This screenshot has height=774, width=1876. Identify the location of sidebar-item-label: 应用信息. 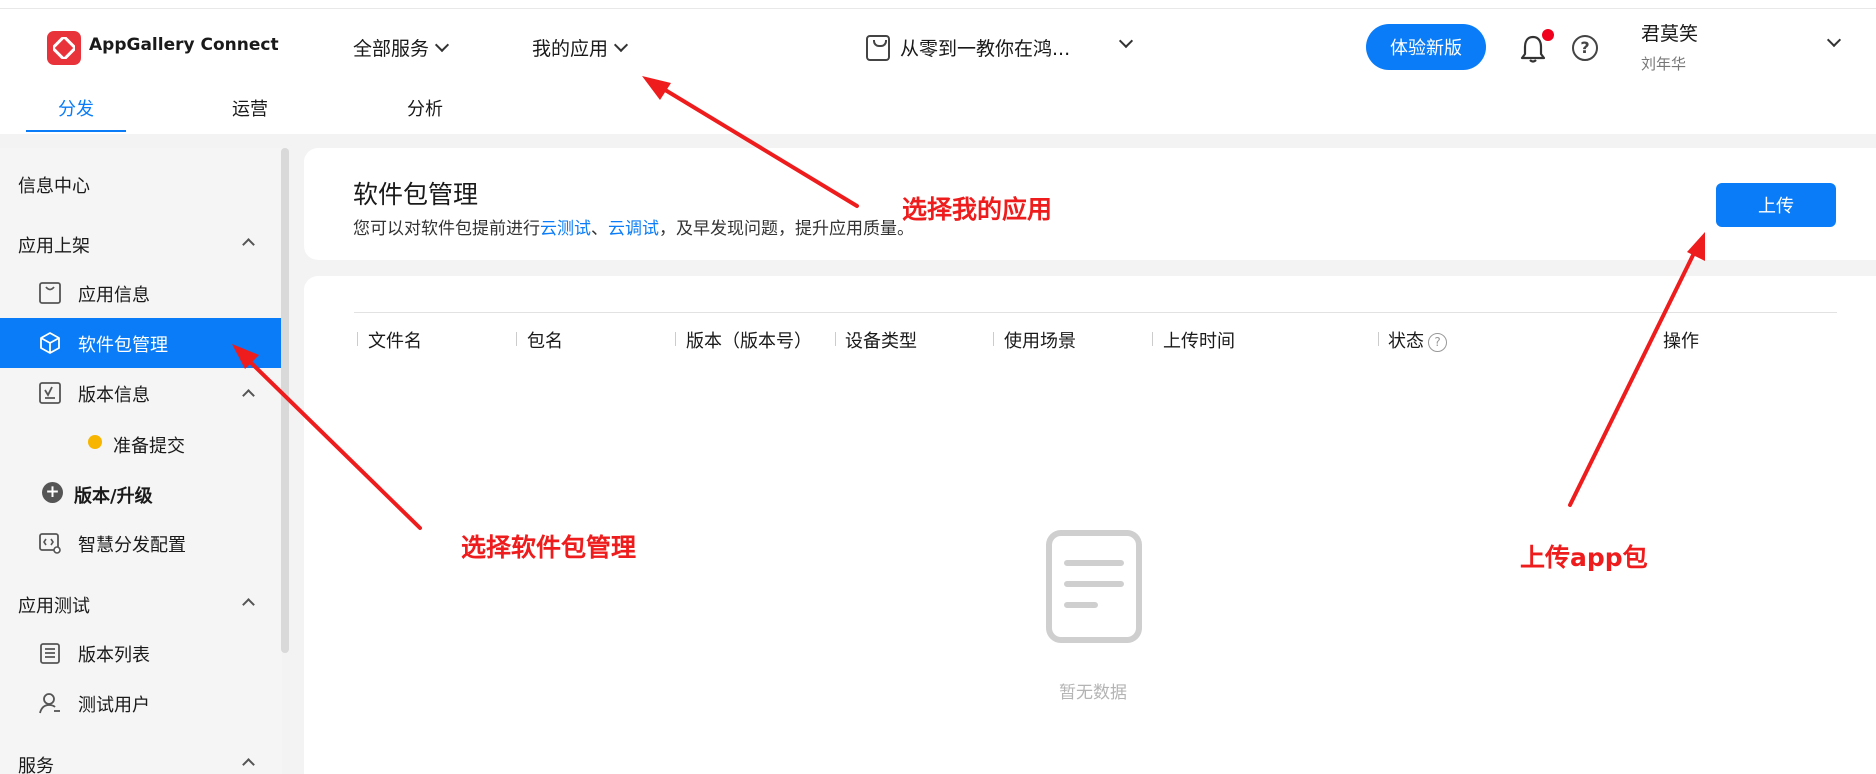
(114, 295).